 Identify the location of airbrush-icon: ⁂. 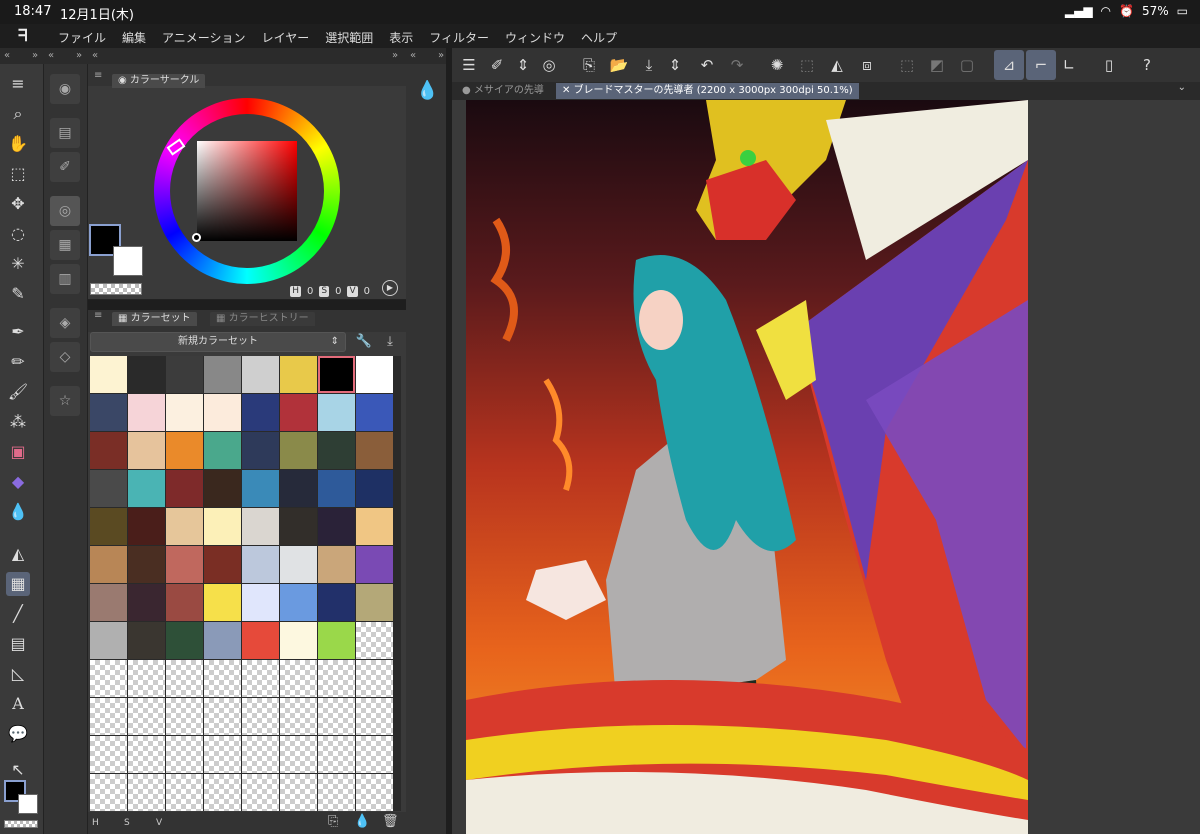
(18, 422).